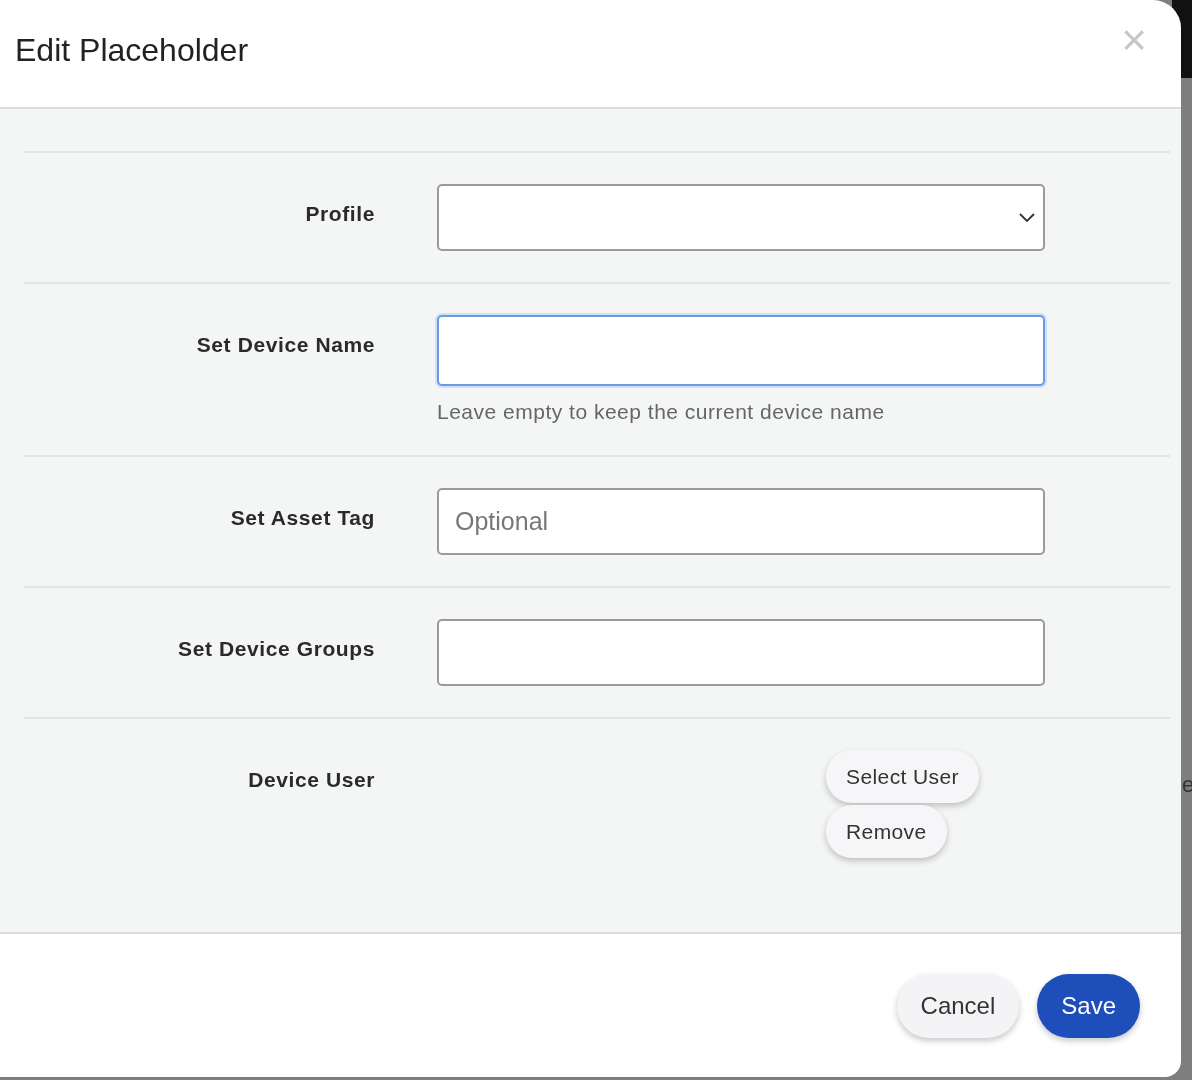  Describe the element at coordinates (902, 776) in the screenshot. I see `pill-button: Select User` at that location.